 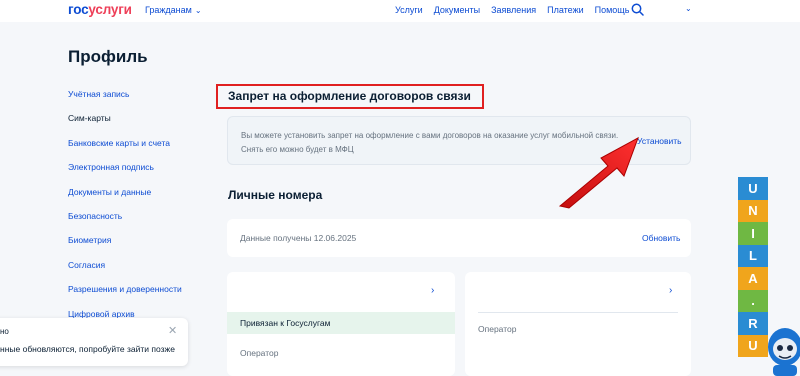 I want to click on watermark-letter: I, so click(x=753, y=233).